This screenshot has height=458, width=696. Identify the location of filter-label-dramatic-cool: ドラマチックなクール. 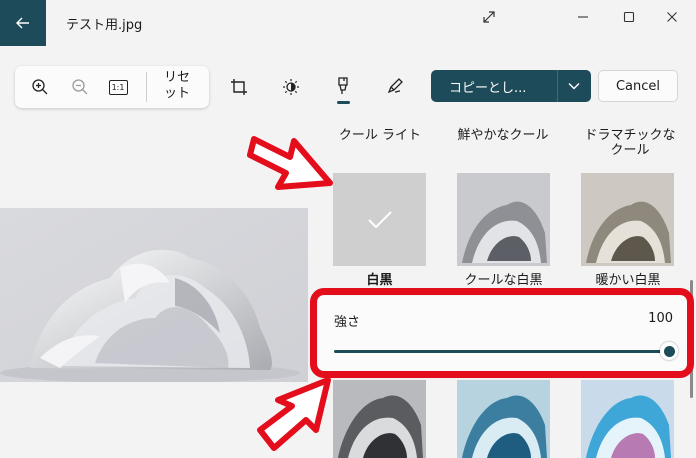
(630, 143).